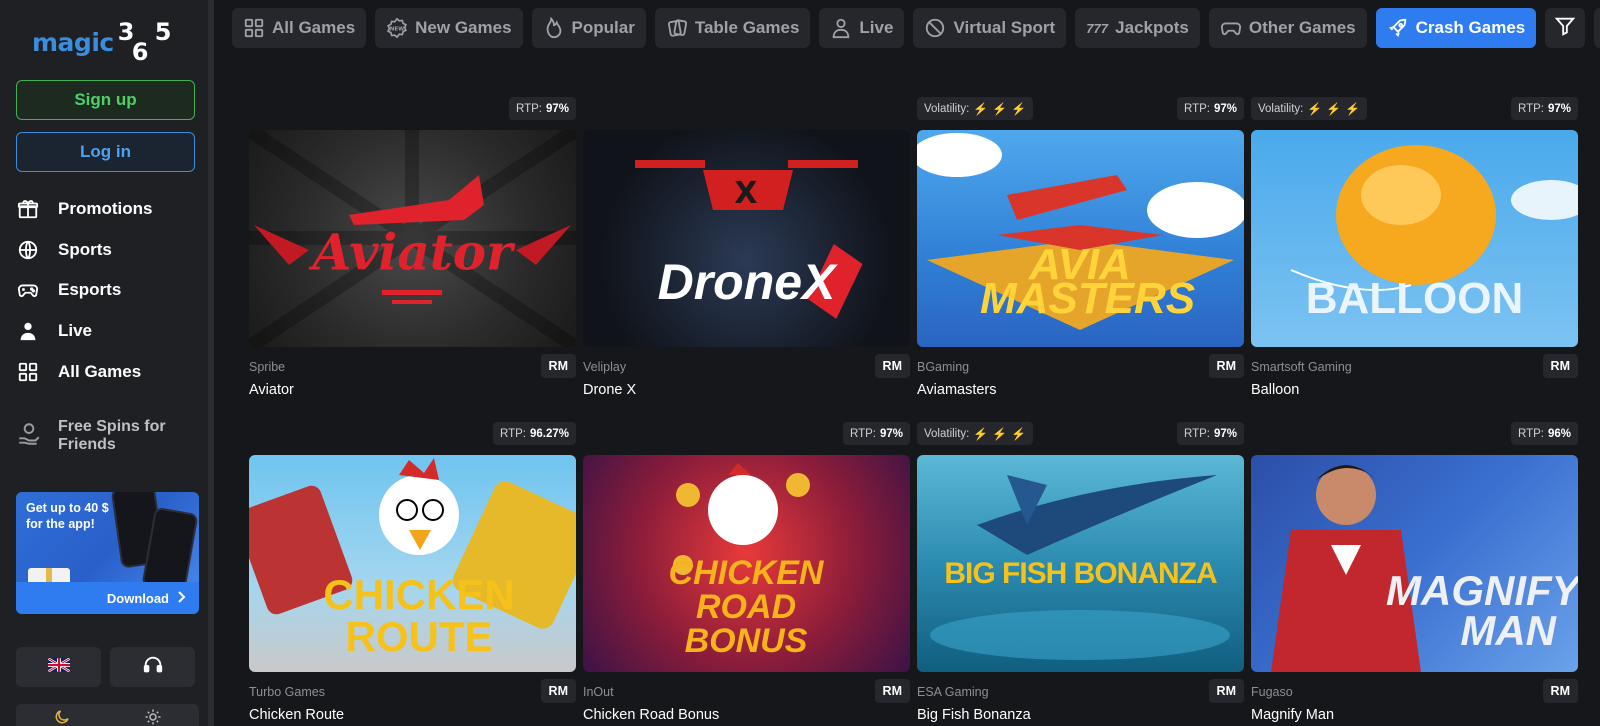 The image size is (1600, 726). I want to click on sun-icon, so click(153, 717).